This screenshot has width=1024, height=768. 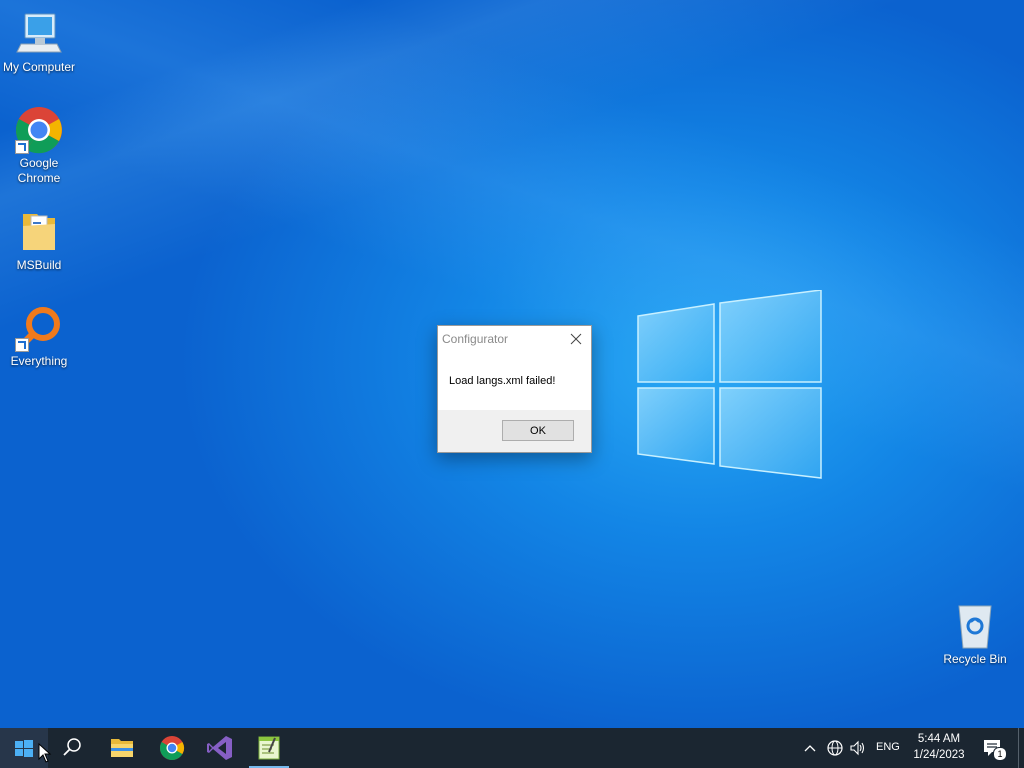 What do you see at coordinates (39, 170) in the screenshot?
I see `desktop-icon-label: Google Chrome` at bounding box center [39, 170].